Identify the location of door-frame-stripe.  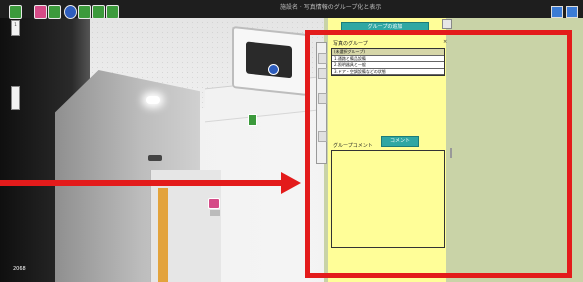
(163, 235).